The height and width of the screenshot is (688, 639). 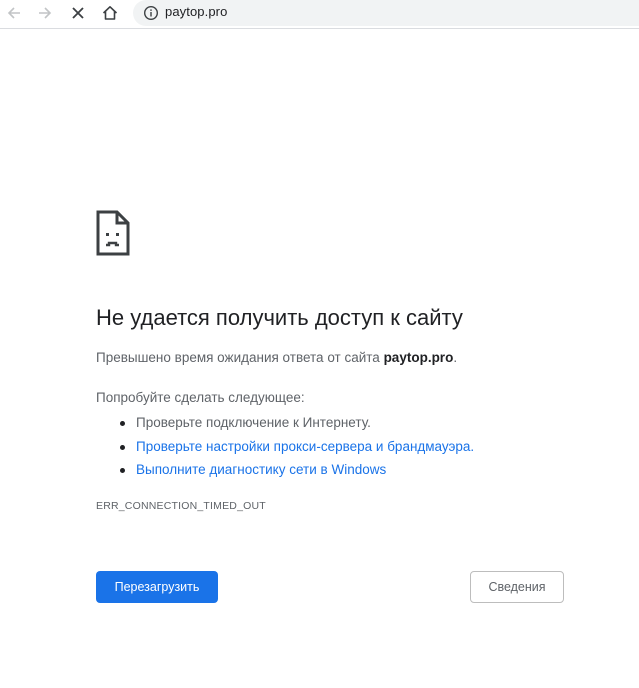 What do you see at coordinates (196, 11) in the screenshot?
I see `url-text: paytop.pro` at bounding box center [196, 11].